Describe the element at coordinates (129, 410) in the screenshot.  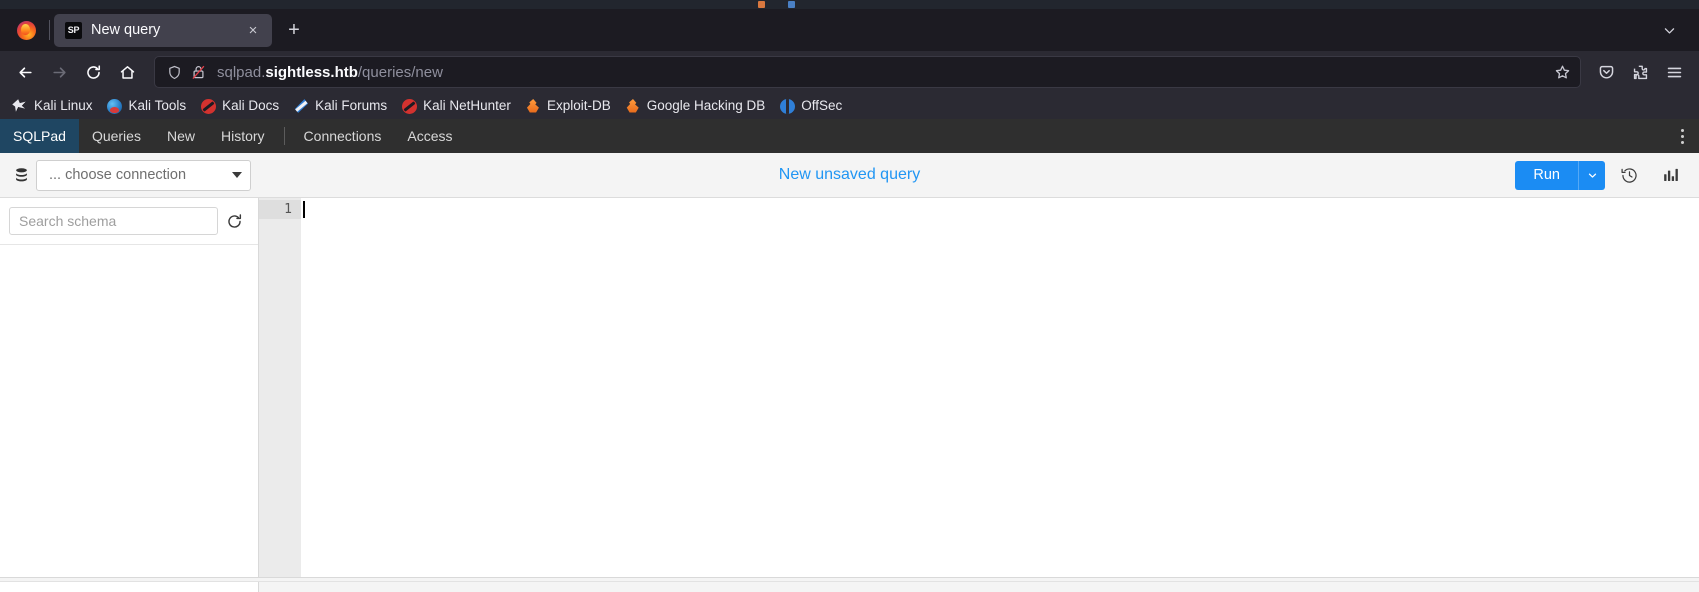
I see `schema-tree-list` at that location.